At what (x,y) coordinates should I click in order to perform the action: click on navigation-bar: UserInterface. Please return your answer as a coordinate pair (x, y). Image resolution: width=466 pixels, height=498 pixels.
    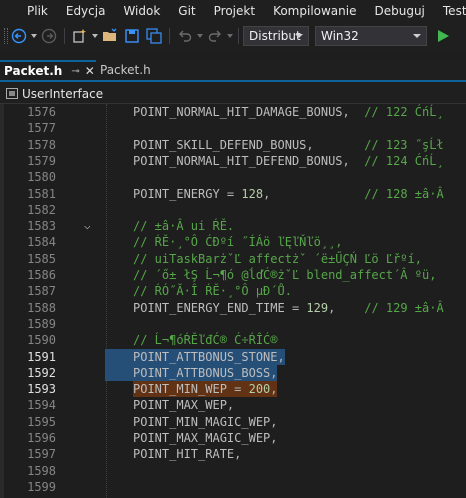
    Looking at the image, I should click on (233, 94).